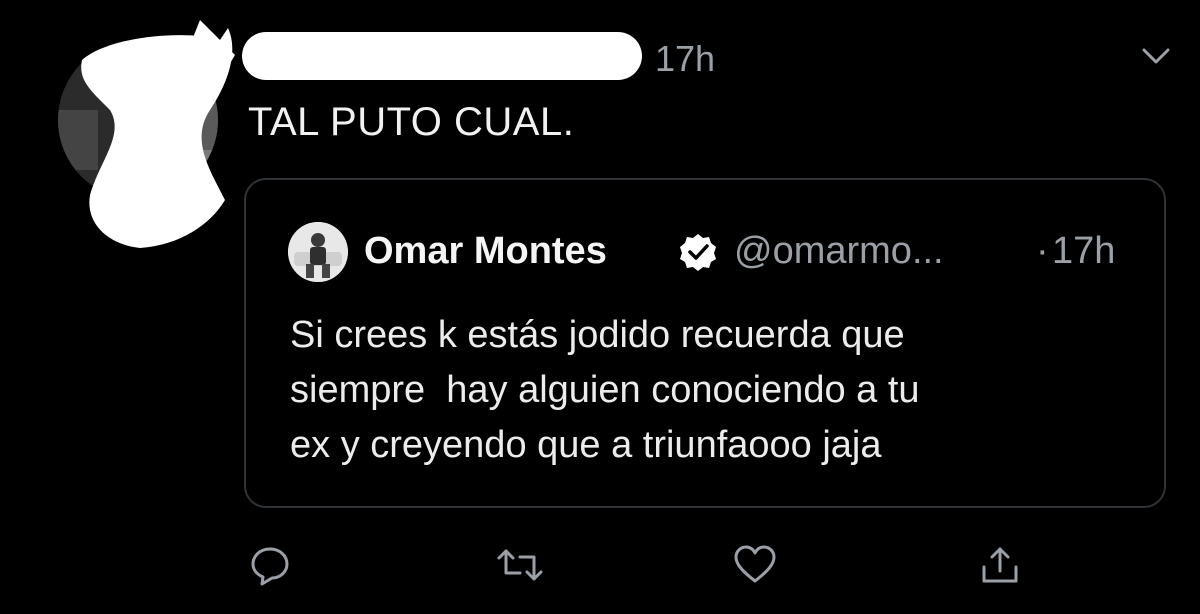 This screenshot has width=1200, height=614. What do you see at coordinates (1083, 251) in the screenshot?
I see `quoted-time: 17h` at bounding box center [1083, 251].